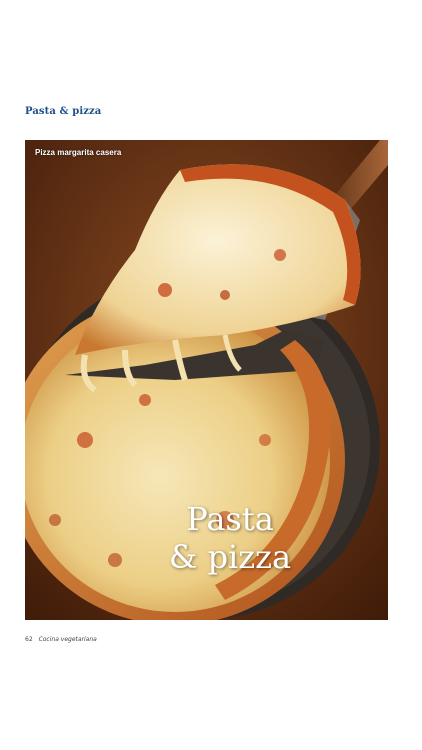 Image resolution: width=422 pixels, height=750 pixels. I want to click on page-footer: 62 Cocina vegetariana, so click(61, 639).